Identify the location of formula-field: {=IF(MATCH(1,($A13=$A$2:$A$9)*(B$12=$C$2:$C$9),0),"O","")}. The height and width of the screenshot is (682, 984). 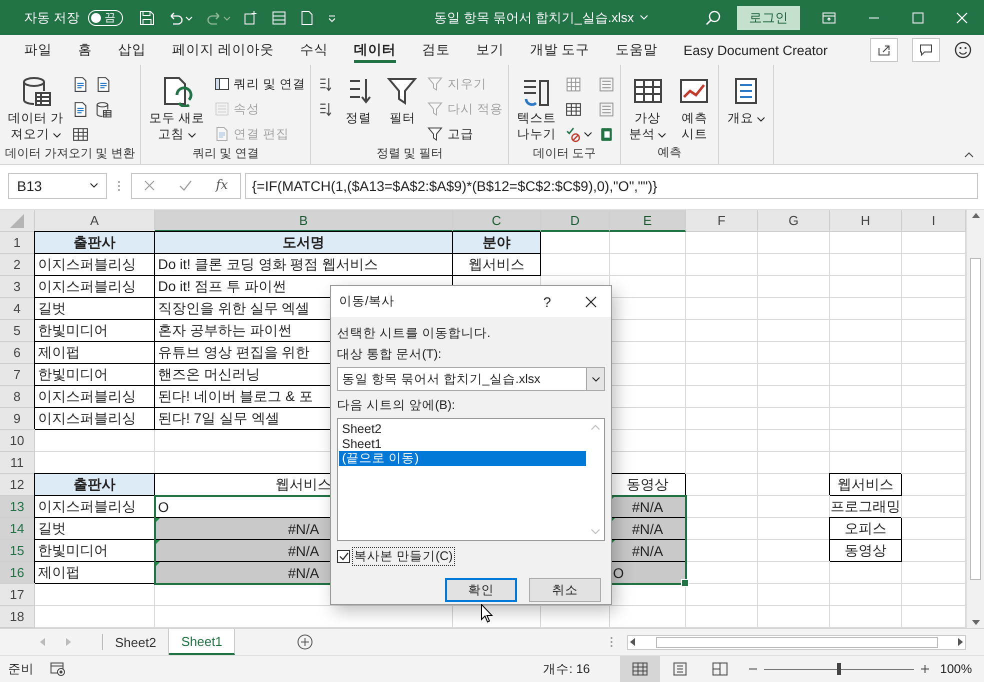
(611, 185).